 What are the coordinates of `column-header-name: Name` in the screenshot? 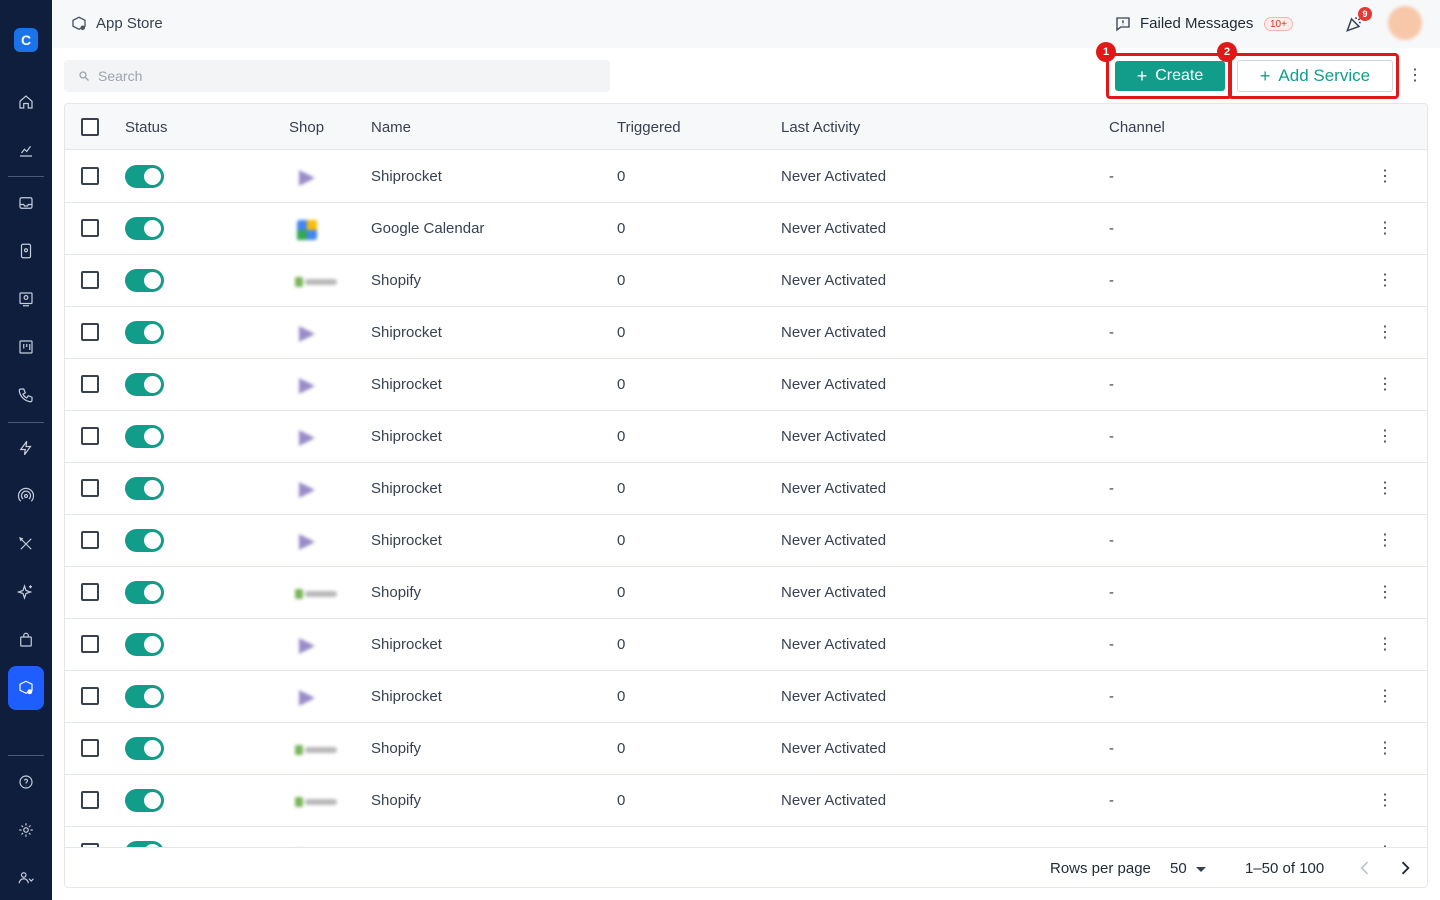 It's located at (391, 127).